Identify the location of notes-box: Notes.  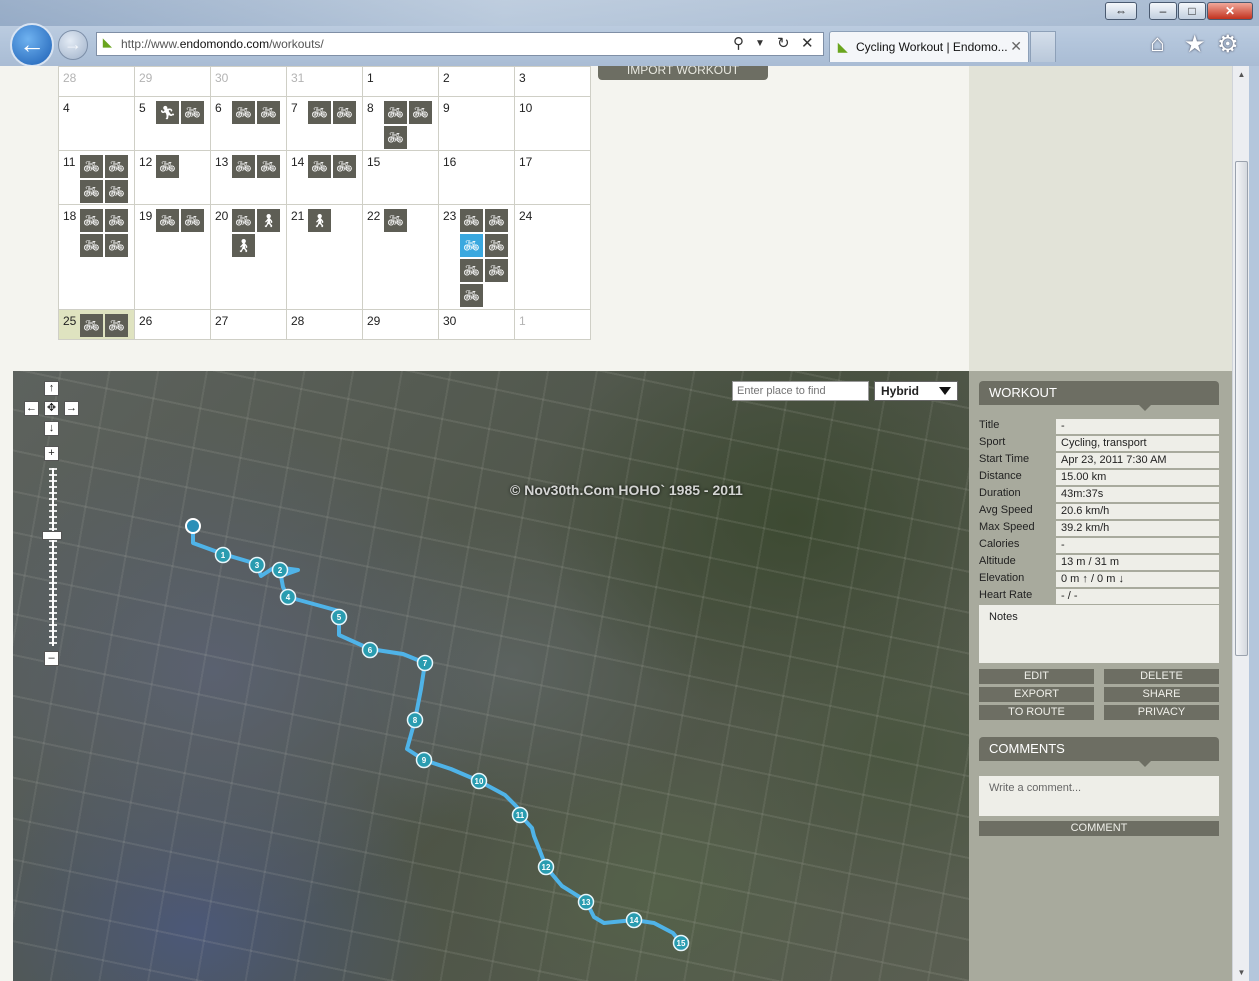
(1099, 634).